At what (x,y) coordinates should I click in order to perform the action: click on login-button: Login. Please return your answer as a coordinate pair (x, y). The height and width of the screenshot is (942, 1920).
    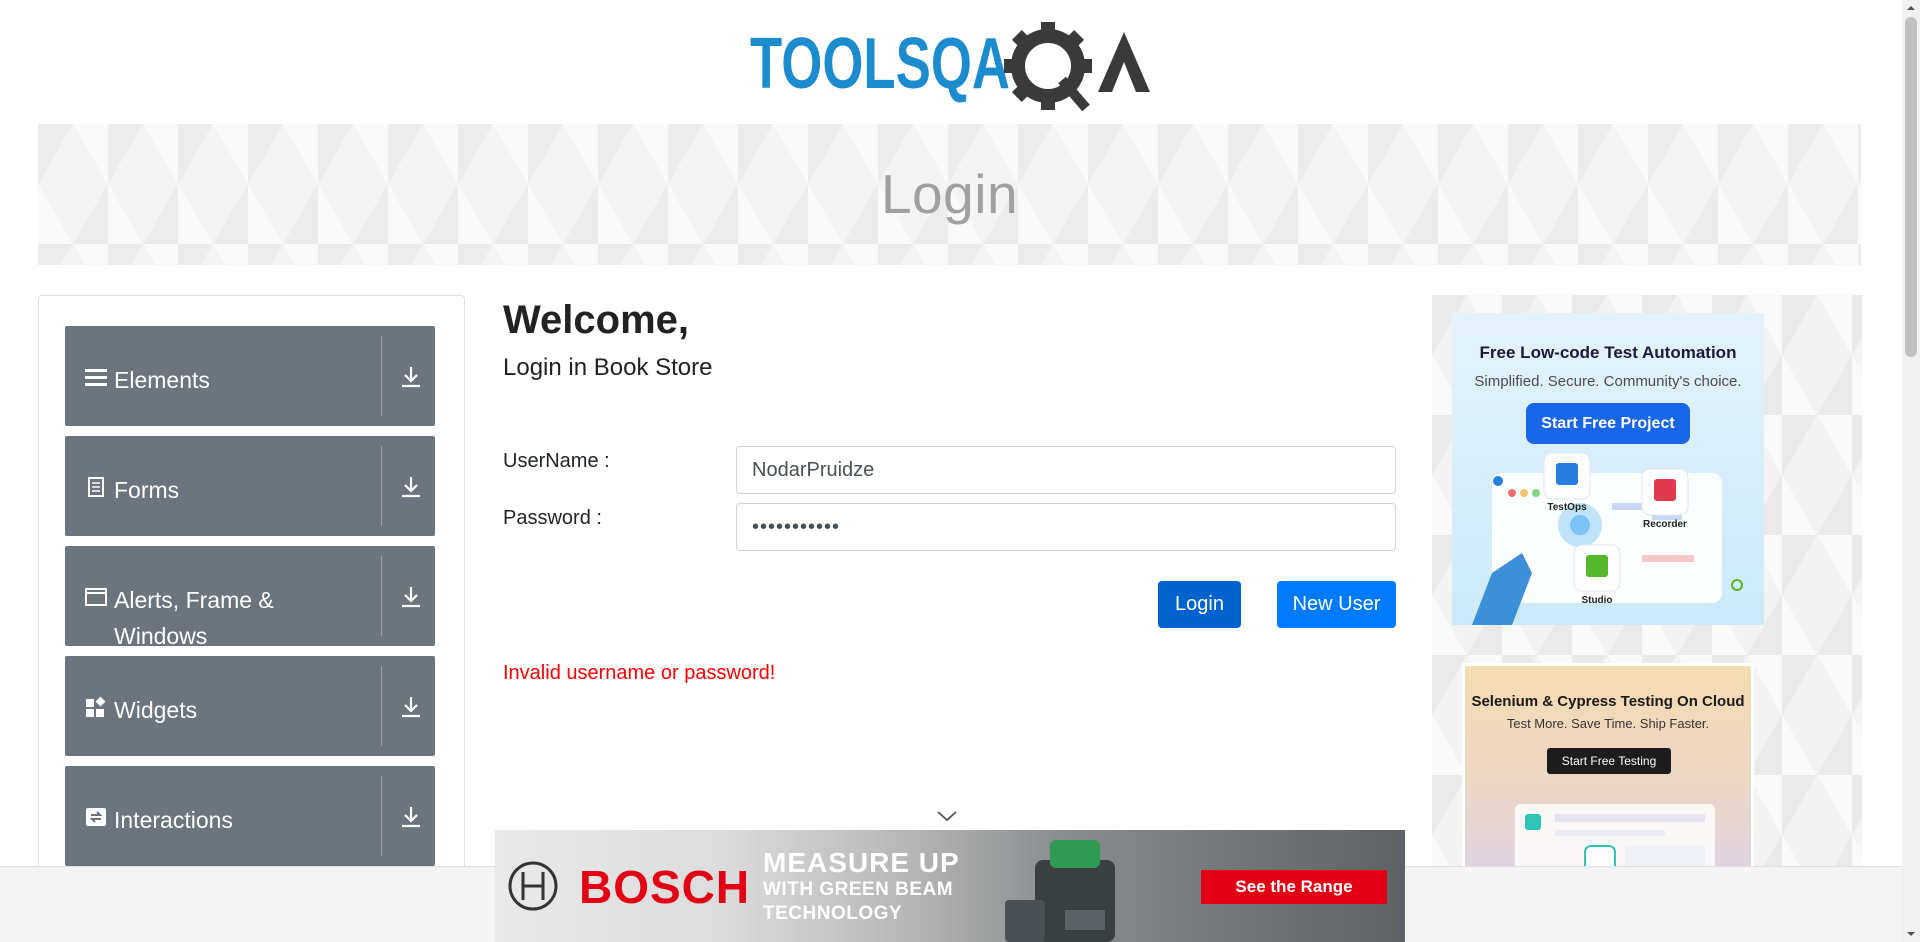
    Looking at the image, I should click on (1199, 604).